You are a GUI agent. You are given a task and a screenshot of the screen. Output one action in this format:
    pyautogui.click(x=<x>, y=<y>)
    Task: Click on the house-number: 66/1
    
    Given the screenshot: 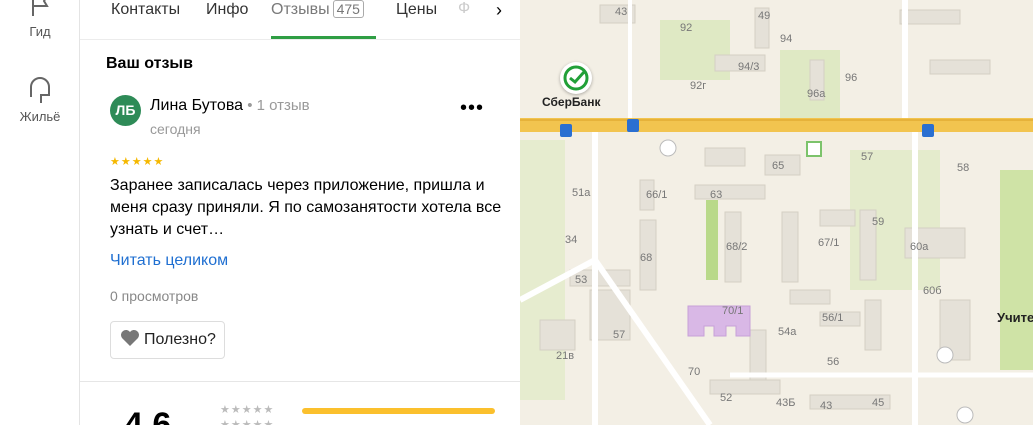 What is the action you would take?
    pyautogui.click(x=657, y=195)
    